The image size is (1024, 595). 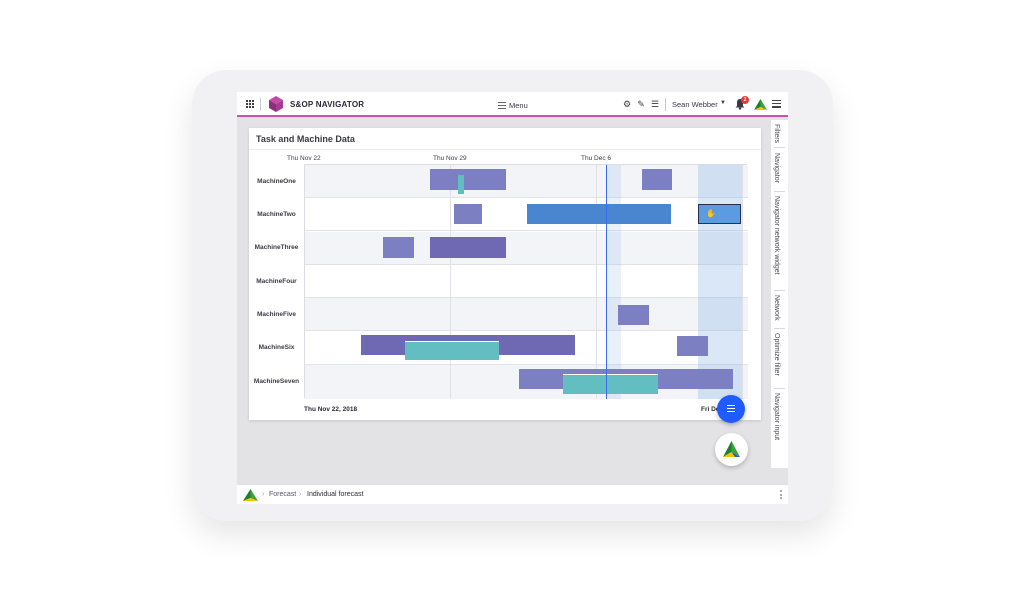 I want to click on caret-down-icon: ▼, so click(x=723, y=103).